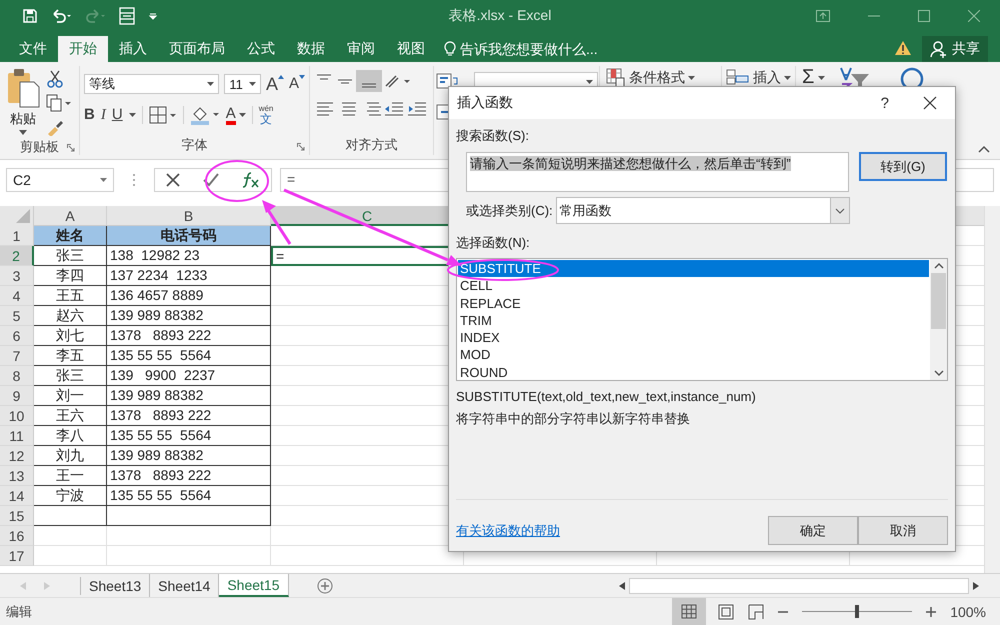 The width and height of the screenshot is (1000, 625). Describe the element at coordinates (573, 419) in the screenshot. I see `function-description: 将字符串中的部分字符串以新字符串替换` at that location.